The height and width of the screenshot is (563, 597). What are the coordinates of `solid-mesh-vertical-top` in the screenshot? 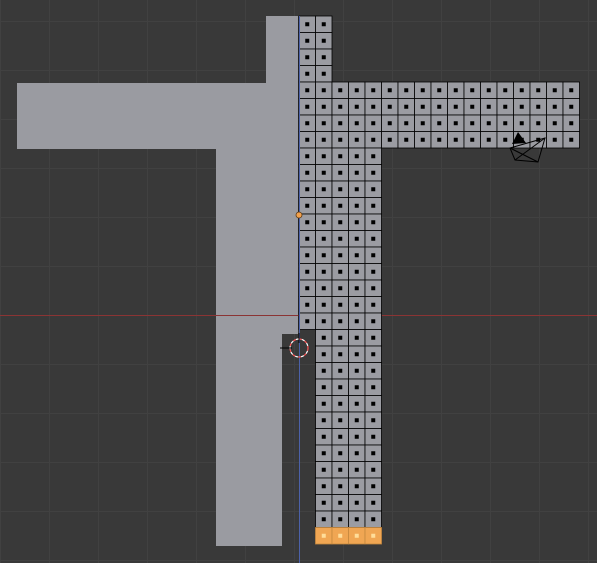 It's located at (282, 49).